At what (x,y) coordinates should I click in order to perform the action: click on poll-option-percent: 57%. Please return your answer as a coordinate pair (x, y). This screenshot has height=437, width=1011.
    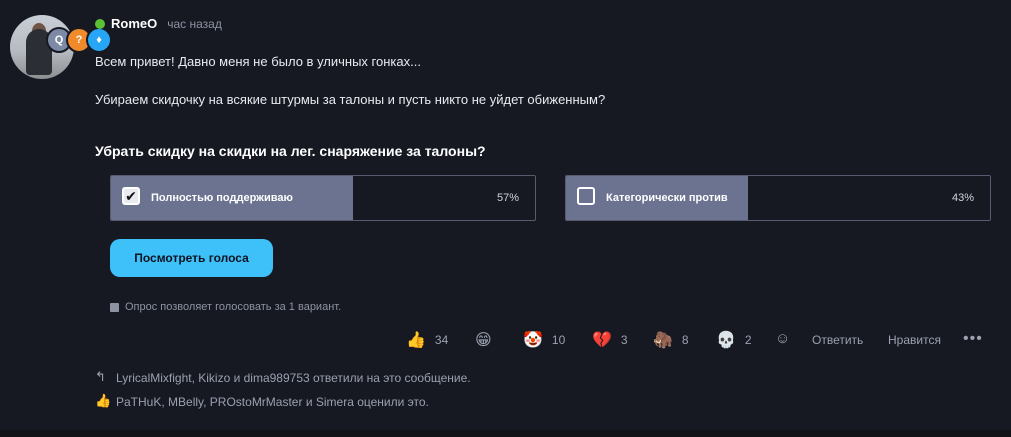
    Looking at the image, I should click on (507, 198).